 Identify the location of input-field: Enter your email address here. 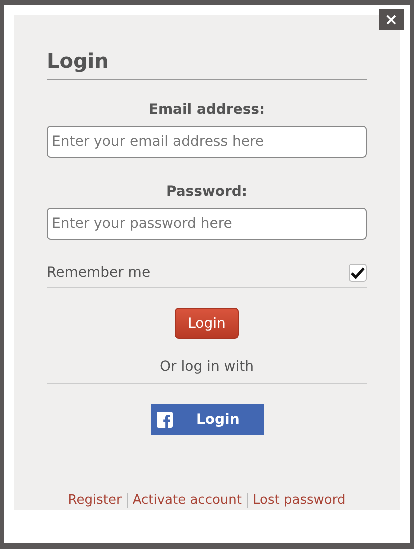
(207, 142).